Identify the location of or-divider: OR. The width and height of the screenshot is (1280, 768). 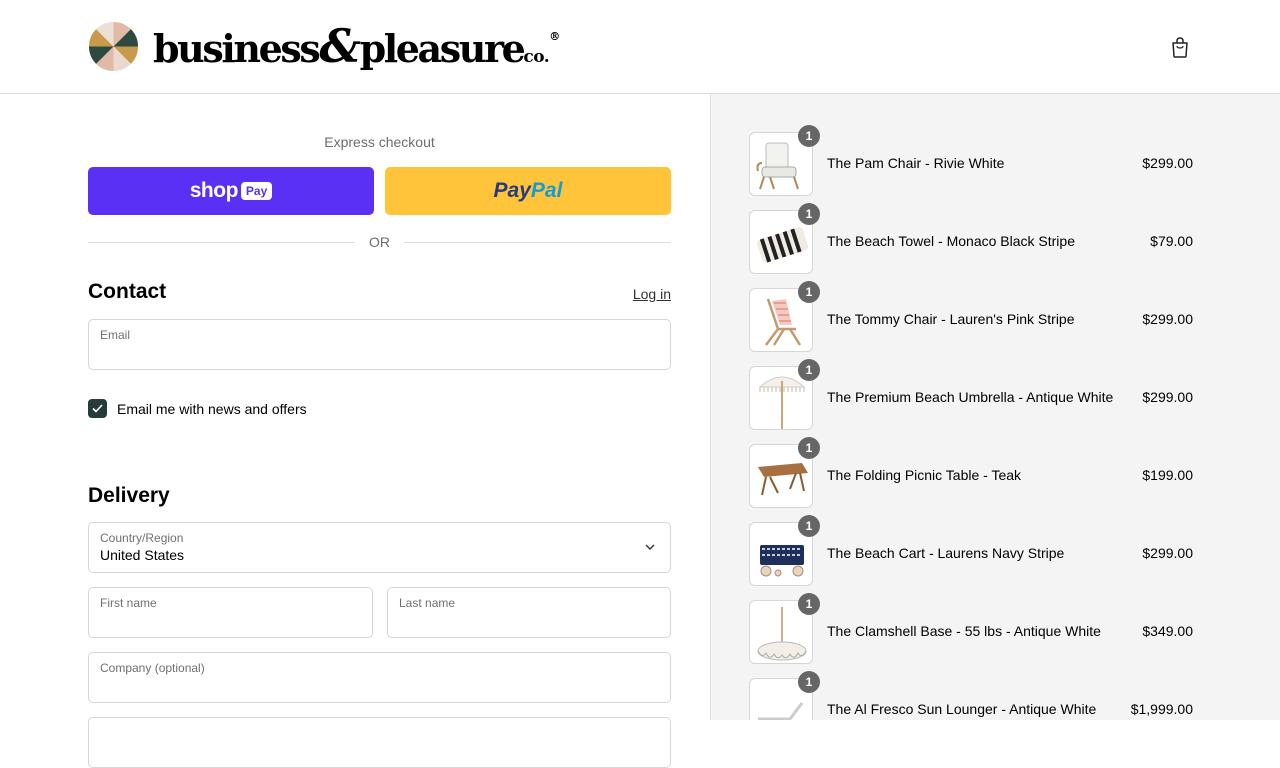
(379, 242).